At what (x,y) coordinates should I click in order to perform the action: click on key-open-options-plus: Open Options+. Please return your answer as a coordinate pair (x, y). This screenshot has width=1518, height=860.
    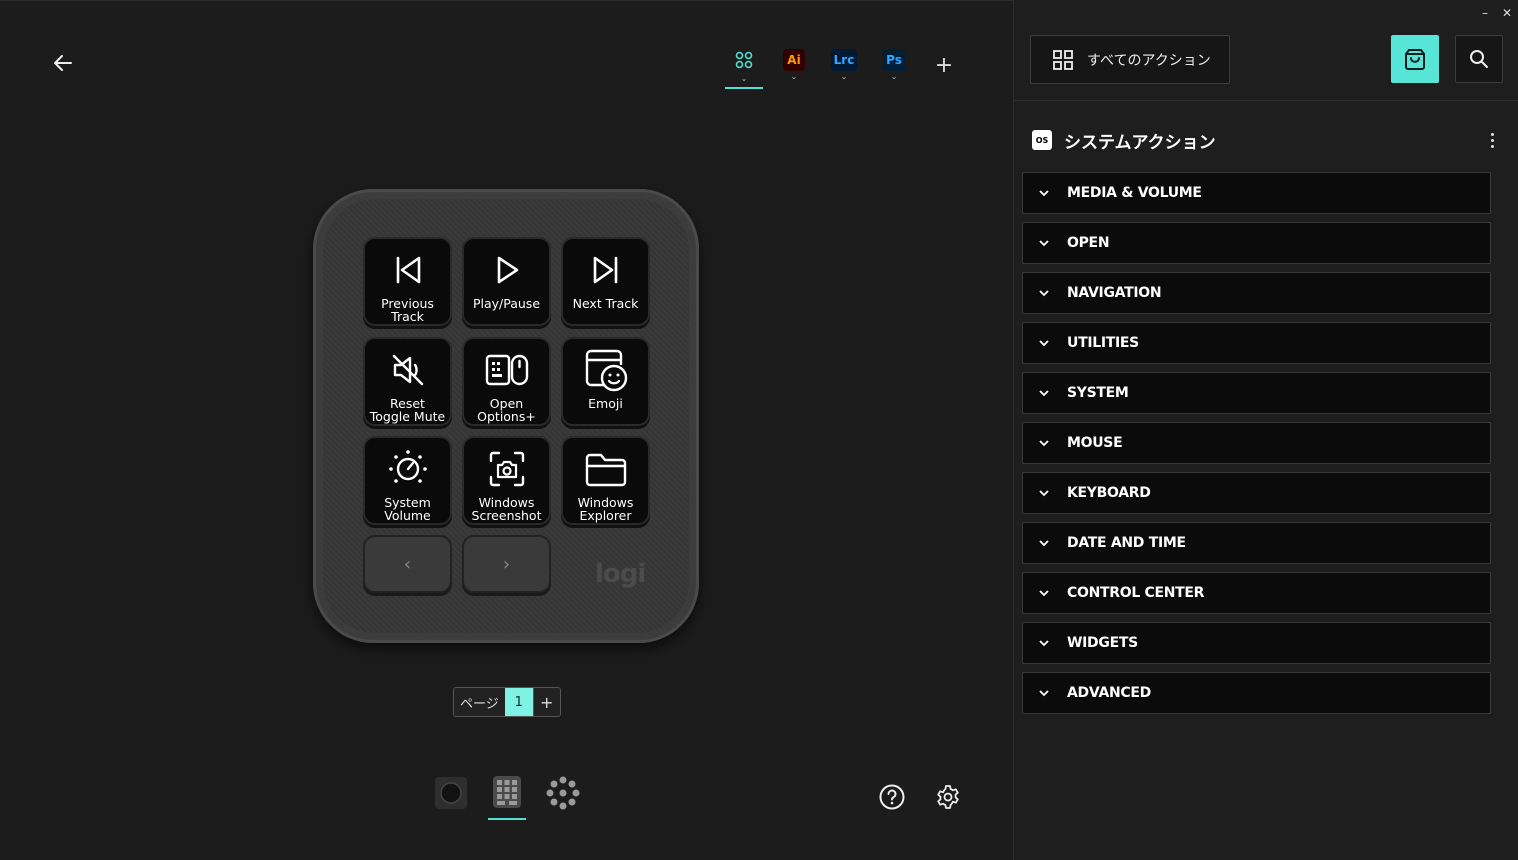
    Looking at the image, I should click on (506, 381).